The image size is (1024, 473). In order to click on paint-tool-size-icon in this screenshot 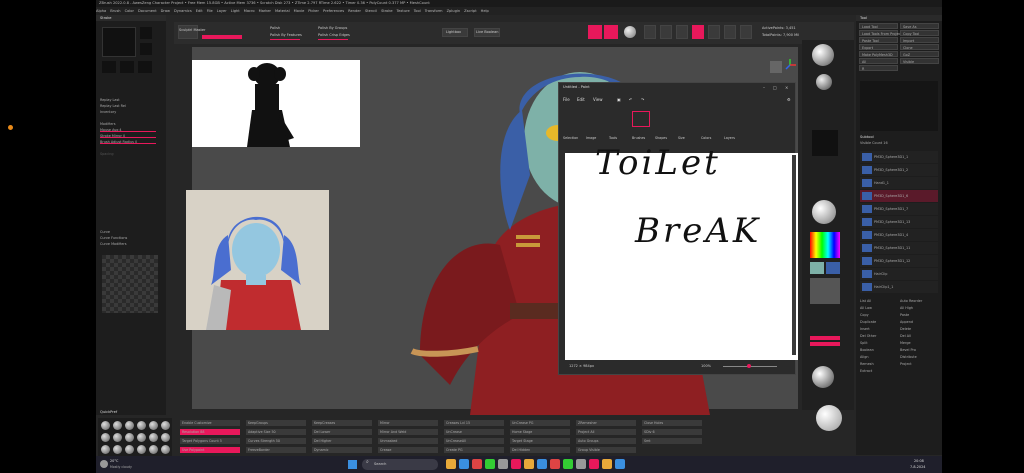, I will do `click(687, 119)`.